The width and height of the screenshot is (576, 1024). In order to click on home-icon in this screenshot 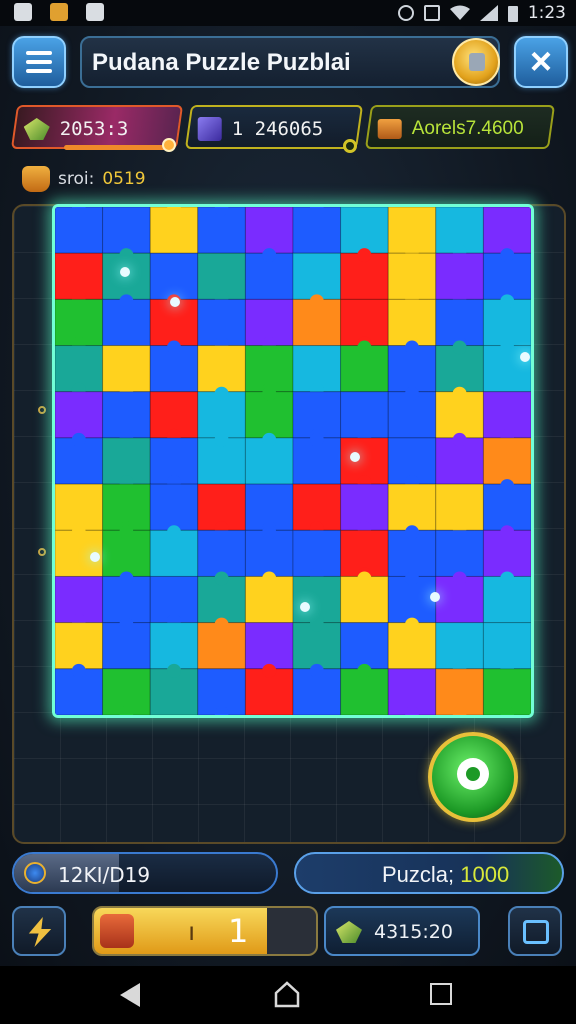, I will do `click(287, 994)`.